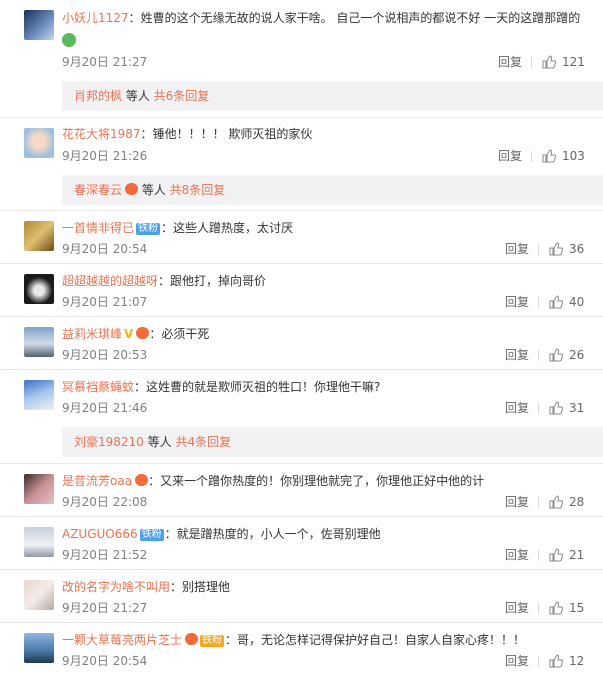  What do you see at coordinates (69, 40) in the screenshot?
I see `smiley-emoji-icon` at bounding box center [69, 40].